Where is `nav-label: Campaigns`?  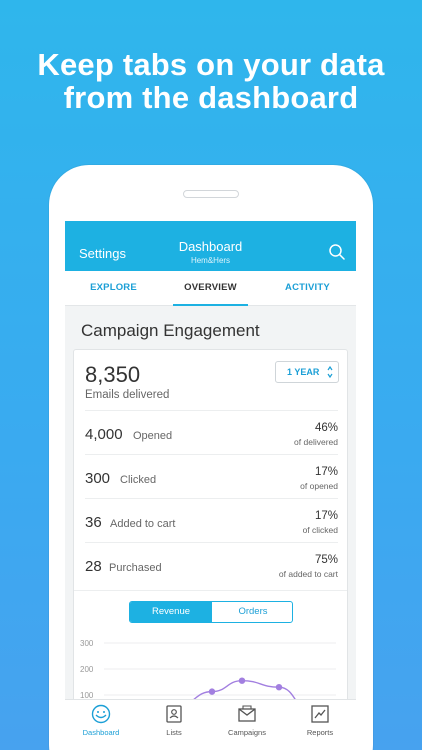
nav-label: Campaigns is located at coordinates (247, 732).